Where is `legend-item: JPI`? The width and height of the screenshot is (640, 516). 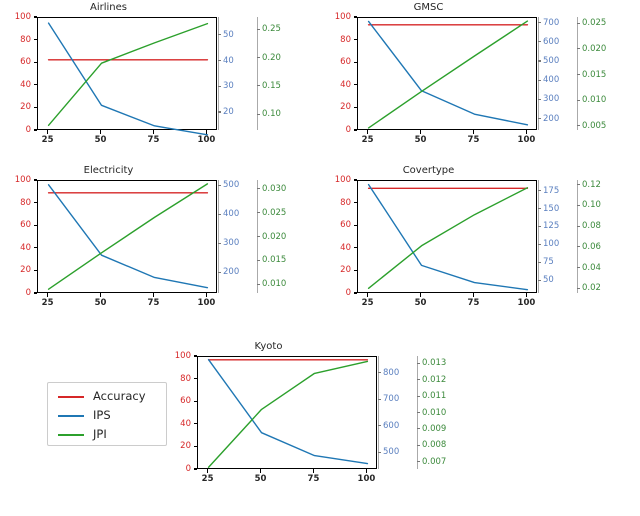
legend-item: JPI is located at coordinates (82, 434).